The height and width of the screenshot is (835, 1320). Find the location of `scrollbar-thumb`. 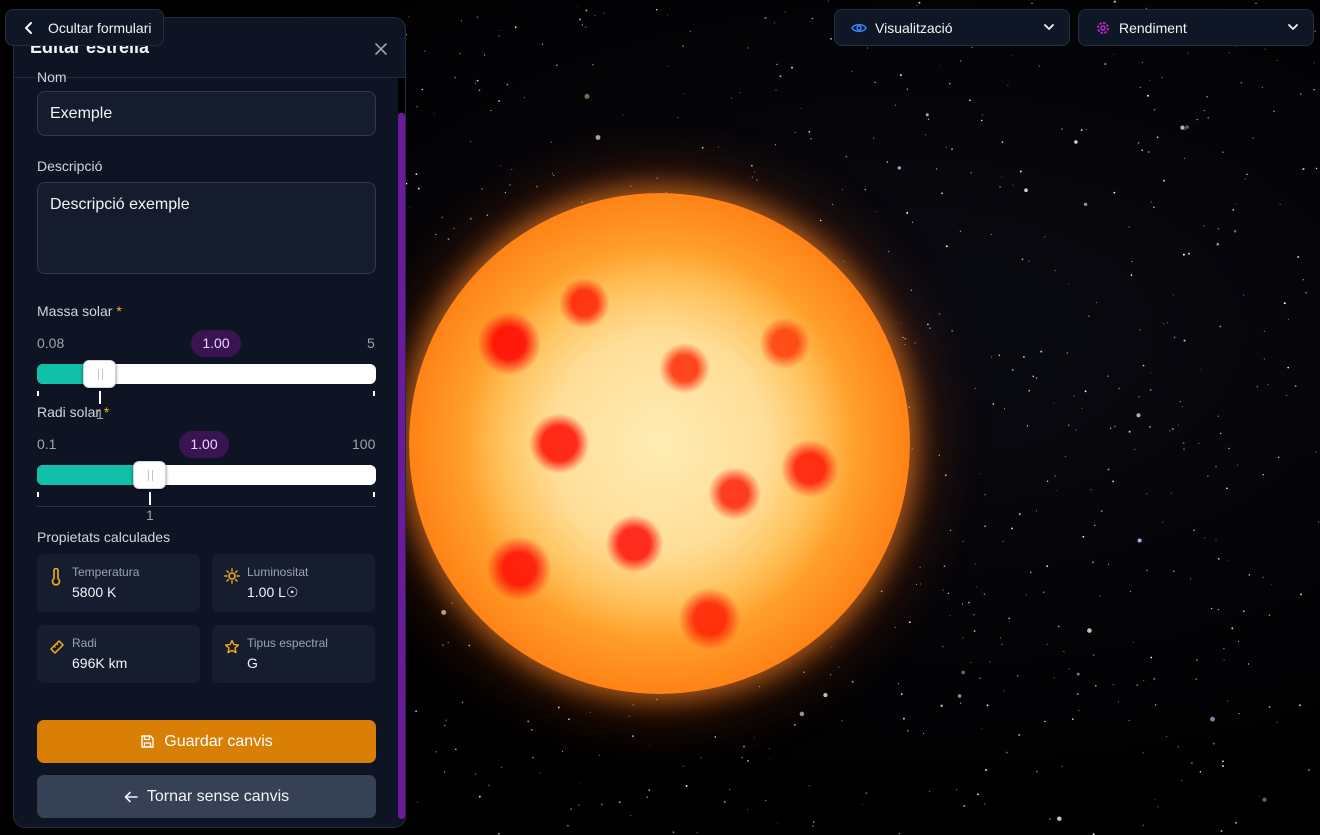

scrollbar-thumb is located at coordinates (401, 466).